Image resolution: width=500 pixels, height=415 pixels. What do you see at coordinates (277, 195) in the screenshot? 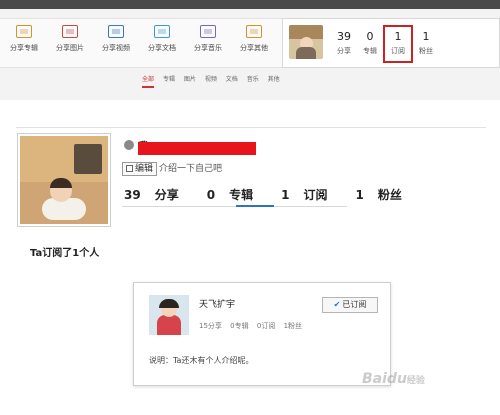
I see `profile-tabs: 39 分享 0 专辑 1 订阅 1 粉丝` at bounding box center [277, 195].